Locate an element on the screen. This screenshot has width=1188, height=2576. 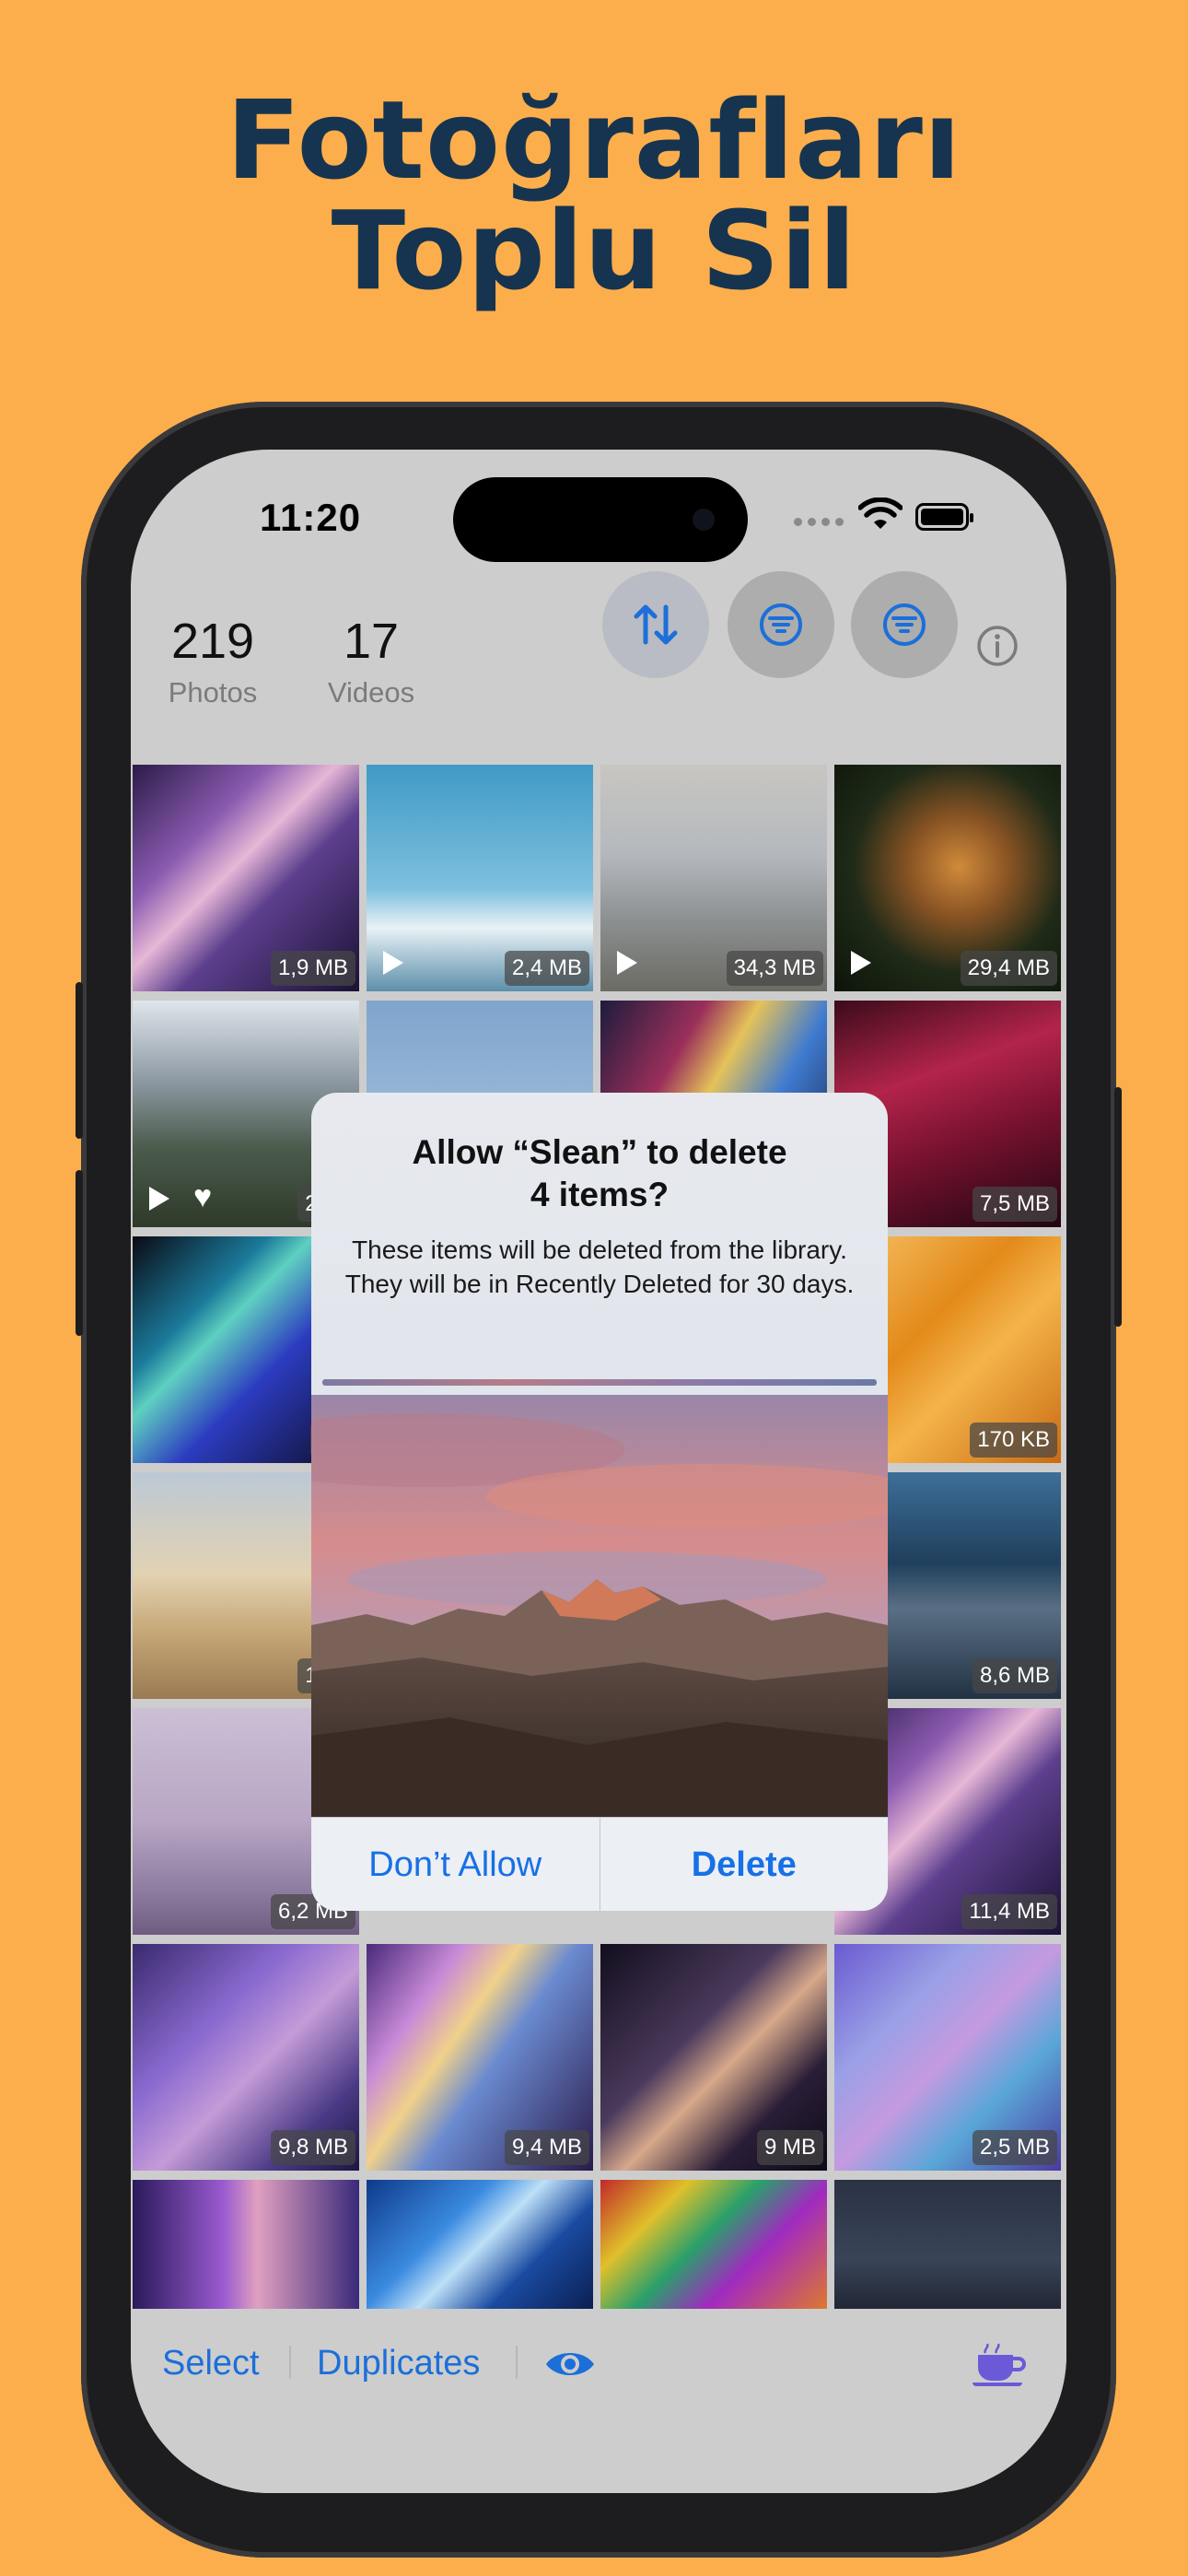
delete-button: Delete is located at coordinates (744, 1864).